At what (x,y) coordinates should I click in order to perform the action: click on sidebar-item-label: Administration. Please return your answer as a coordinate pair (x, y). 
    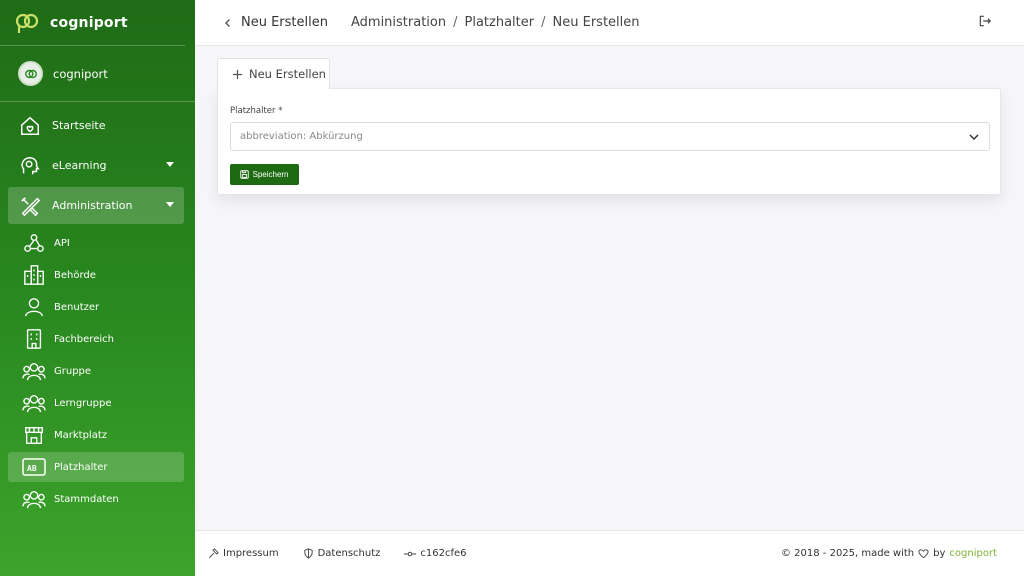
    Looking at the image, I should click on (92, 205).